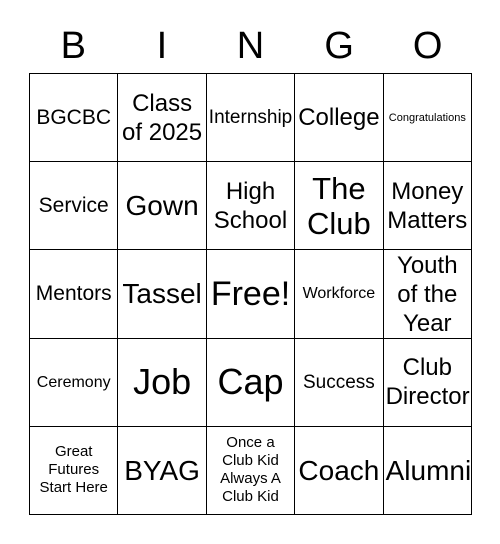 The height and width of the screenshot is (544, 500). I want to click on bingo-cell: BGCBC, so click(74, 118).